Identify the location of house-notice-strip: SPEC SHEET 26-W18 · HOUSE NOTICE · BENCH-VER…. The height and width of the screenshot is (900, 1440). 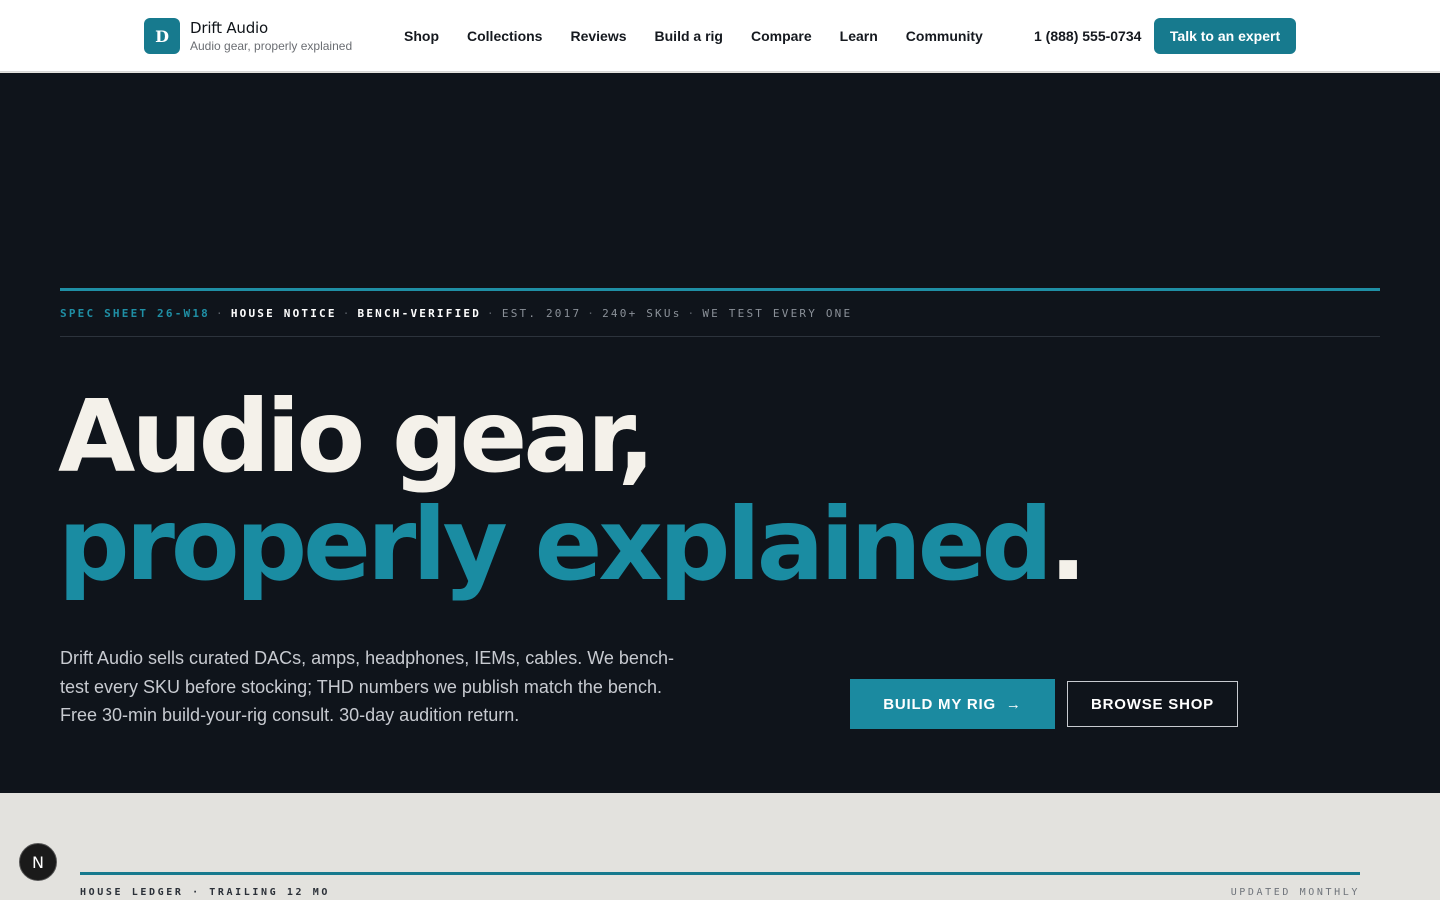
(456, 313).